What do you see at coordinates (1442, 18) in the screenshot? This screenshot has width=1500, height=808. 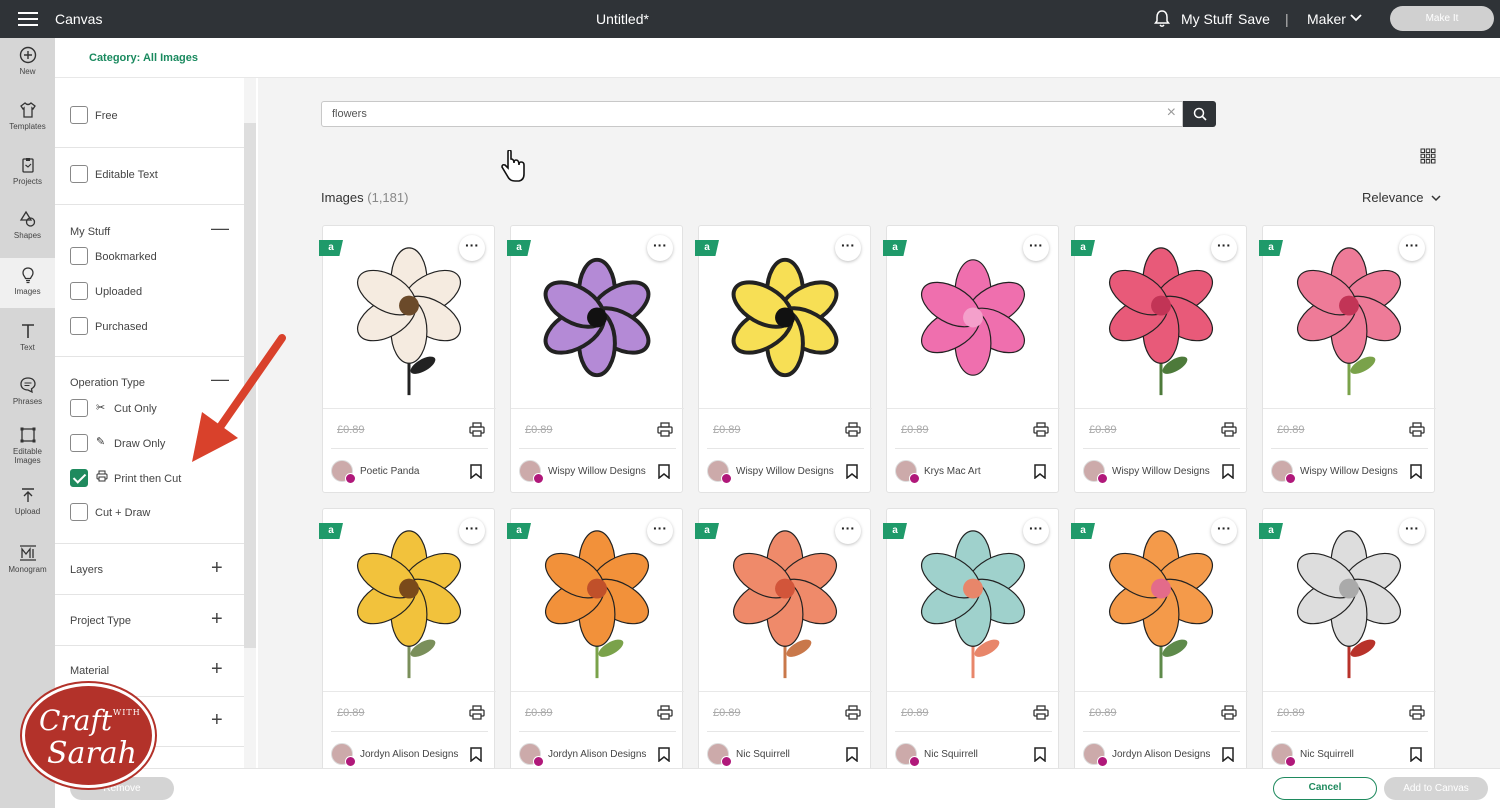 I see `make-it-button: Make It` at bounding box center [1442, 18].